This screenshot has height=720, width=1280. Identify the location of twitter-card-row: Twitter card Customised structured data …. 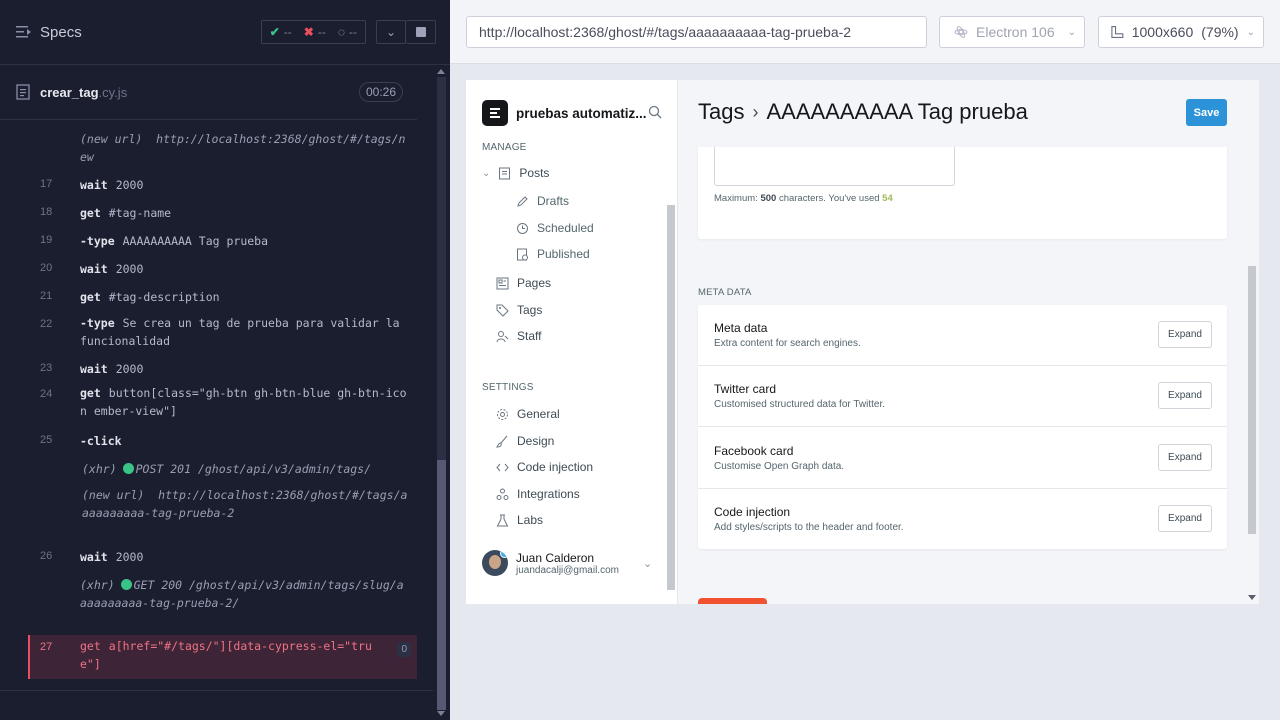
(962, 396).